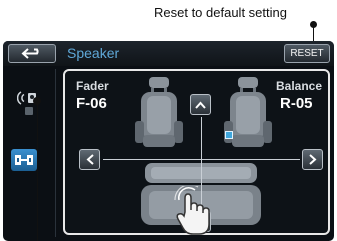  What do you see at coordinates (307, 53) in the screenshot?
I see `reset-button: RESET` at bounding box center [307, 53].